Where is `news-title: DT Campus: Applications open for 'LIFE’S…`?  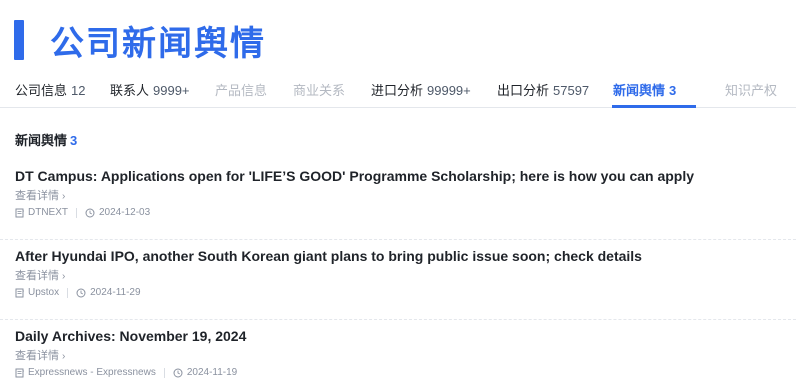 news-title: DT Campus: Applications open for 'LIFE’S… is located at coordinates (354, 176).